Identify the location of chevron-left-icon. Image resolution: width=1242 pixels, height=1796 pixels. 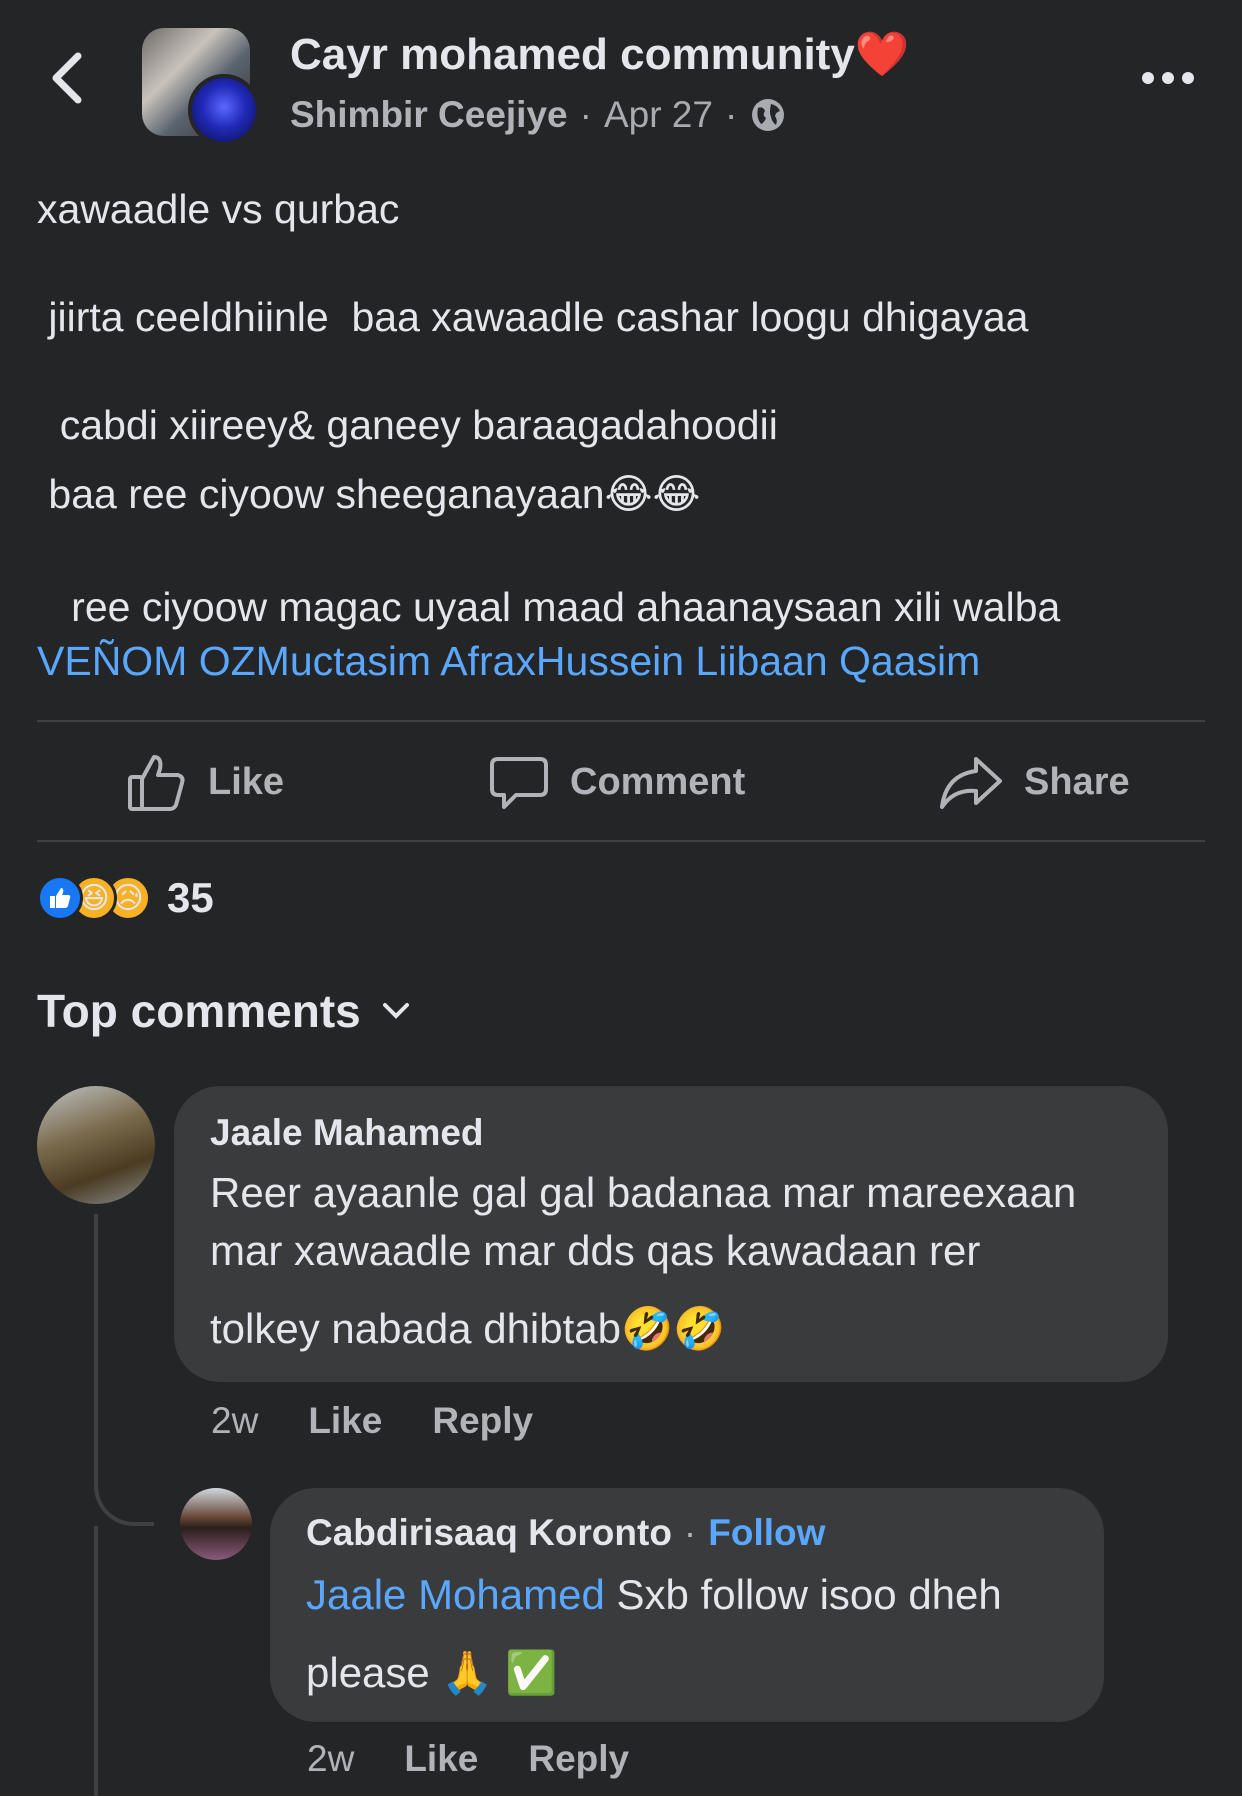
(67, 78).